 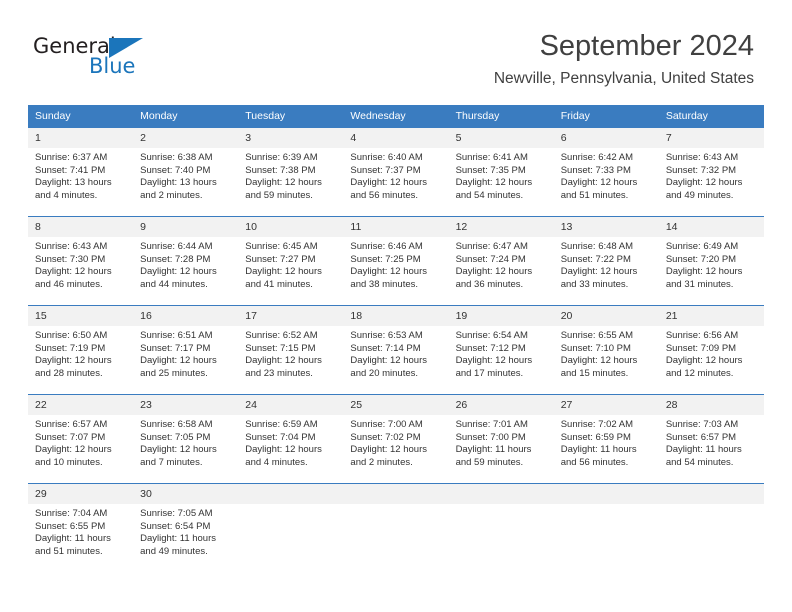 What do you see at coordinates (70, 259) in the screenshot?
I see `sunset-text: Sunset: 7:30 PM` at bounding box center [70, 259].